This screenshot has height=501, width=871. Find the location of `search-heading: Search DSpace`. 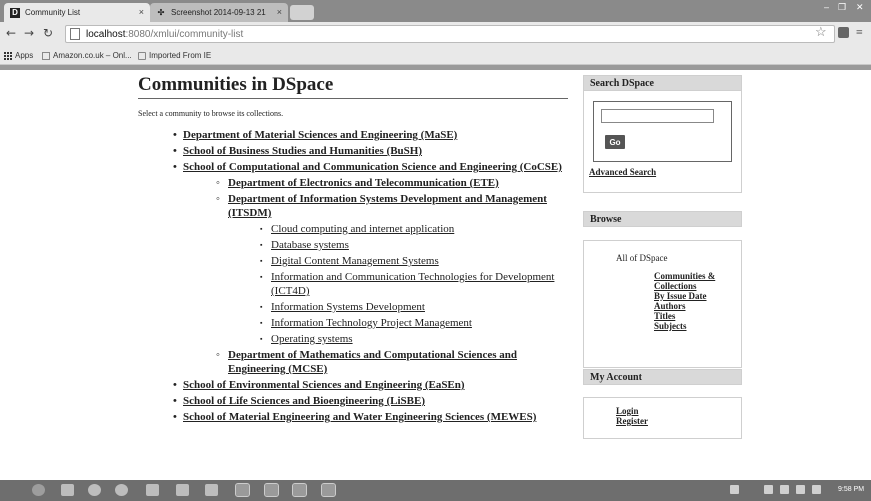

search-heading: Search DSpace is located at coordinates (662, 83).